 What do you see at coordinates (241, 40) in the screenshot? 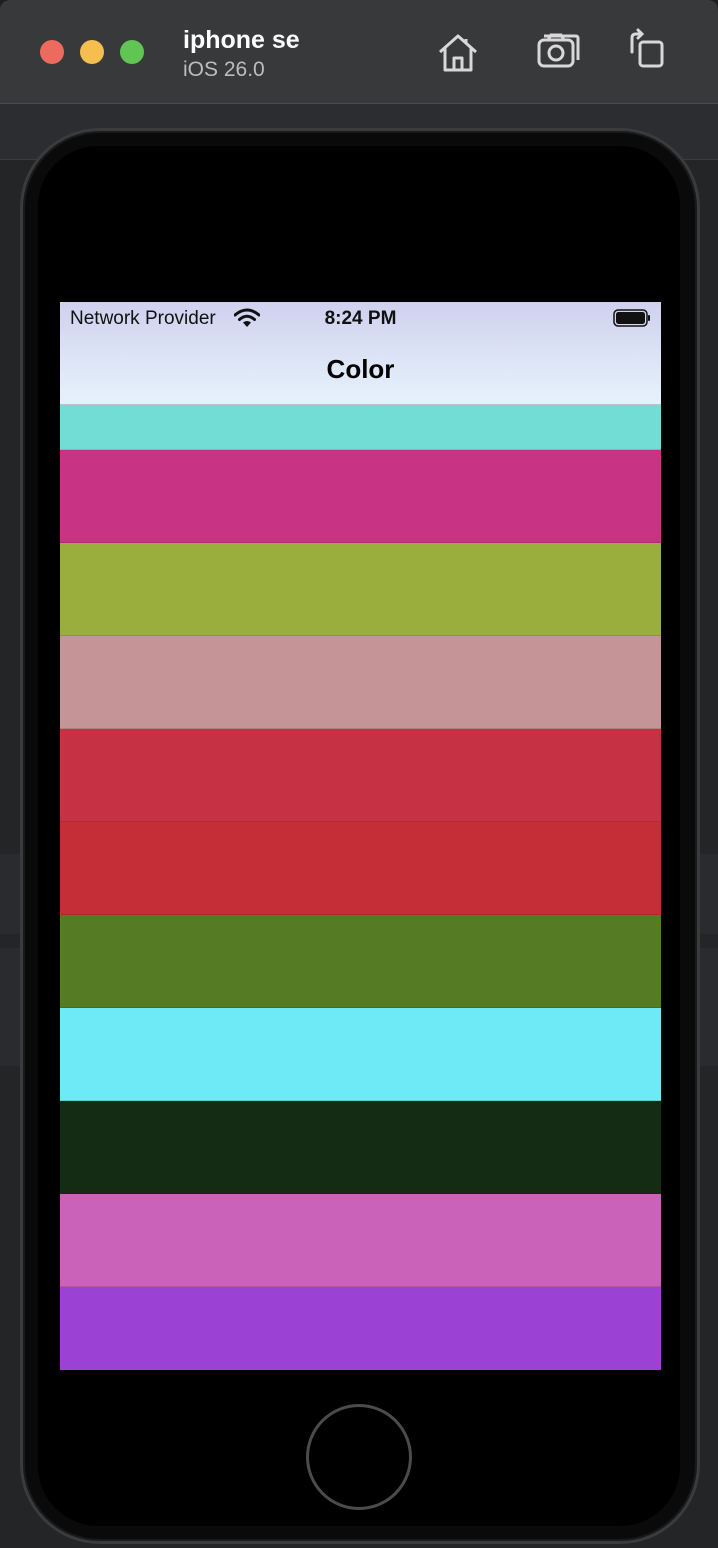
I see `device-name: iphone se` at bounding box center [241, 40].